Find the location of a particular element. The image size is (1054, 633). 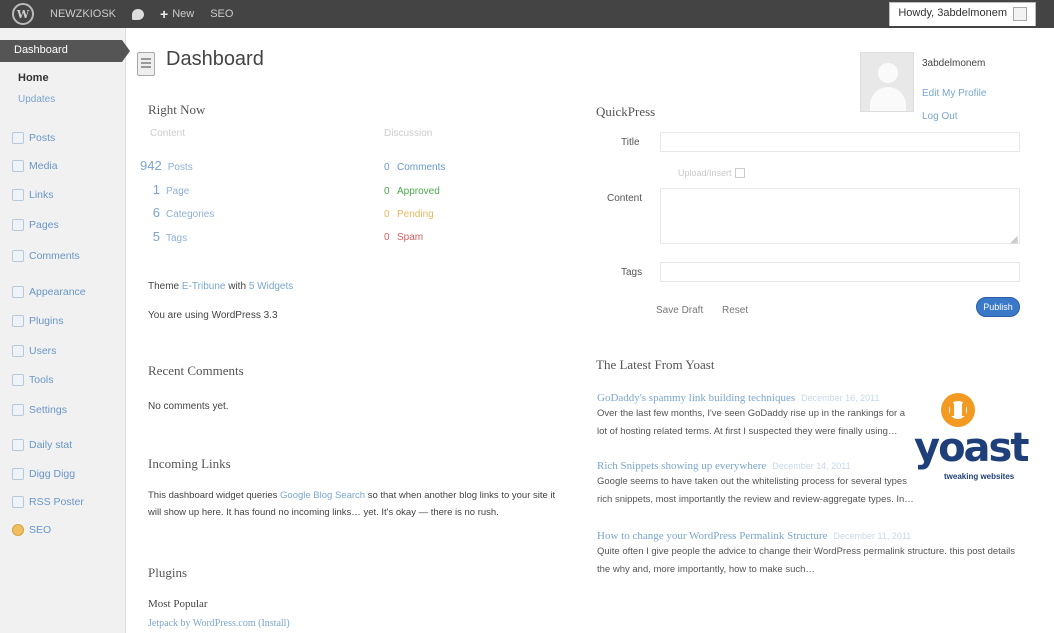

count-label: Approved is located at coordinates (418, 191).